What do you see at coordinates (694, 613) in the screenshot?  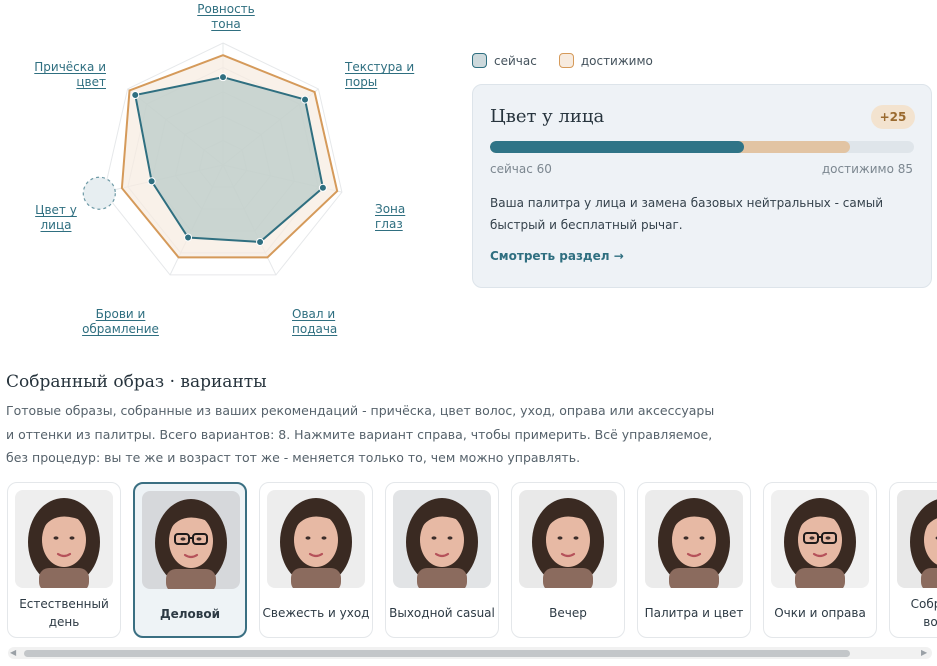 I see `variant-label: Палитра и цвет` at bounding box center [694, 613].